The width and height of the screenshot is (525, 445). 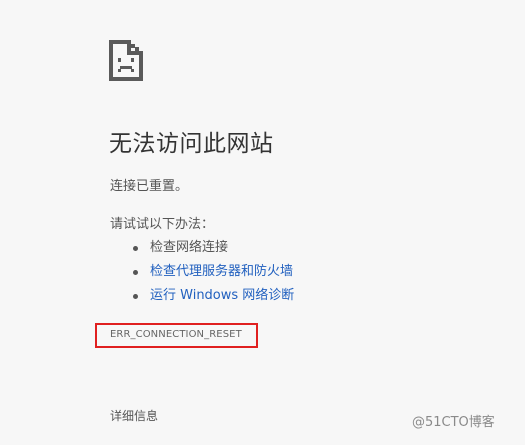 What do you see at coordinates (162, 224) in the screenshot?
I see `suggestions-heading: 请试试以下办法：` at bounding box center [162, 224].